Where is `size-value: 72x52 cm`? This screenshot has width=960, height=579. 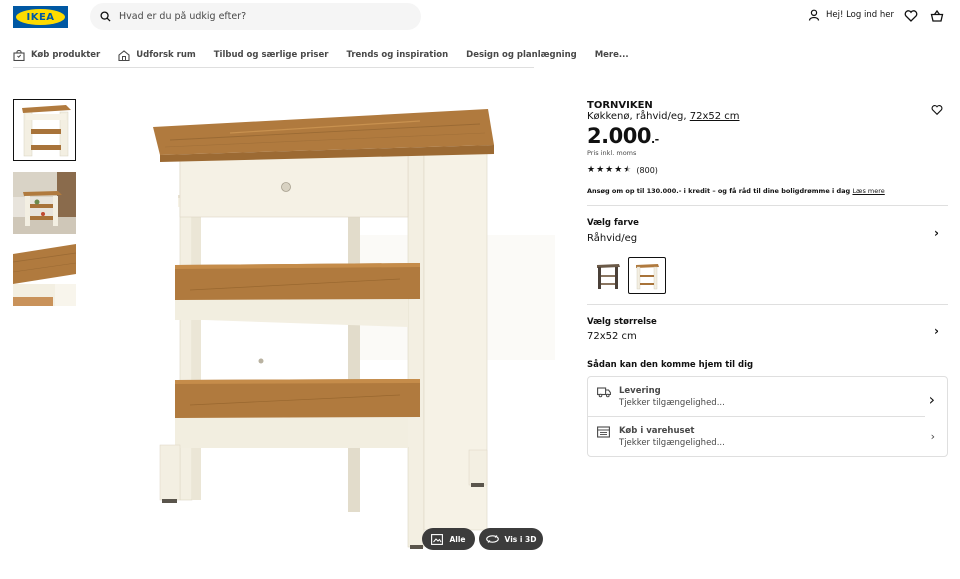 size-value: 72x52 cm is located at coordinates (612, 336).